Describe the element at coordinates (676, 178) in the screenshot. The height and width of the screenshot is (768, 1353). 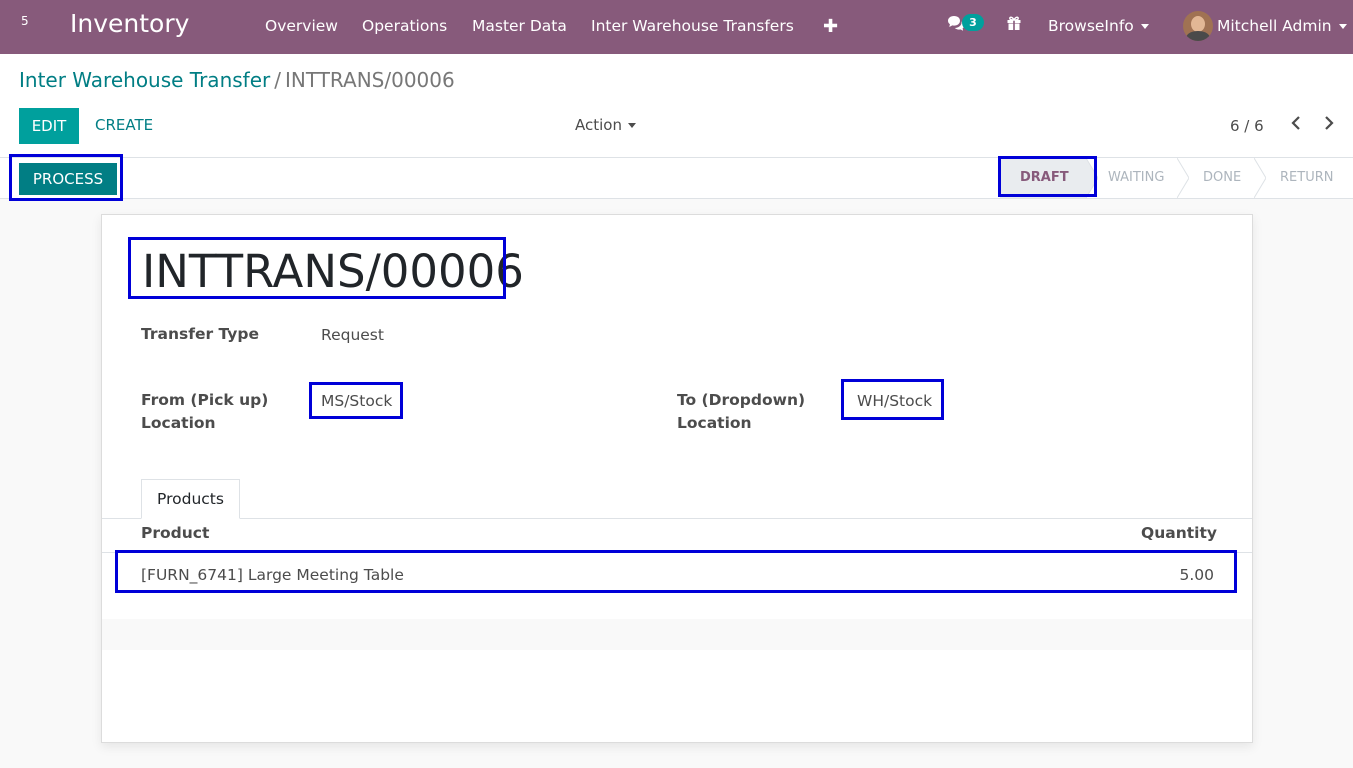
I see `statusbar: PROCESS DRAFT WAITING DONE RETURN` at that location.